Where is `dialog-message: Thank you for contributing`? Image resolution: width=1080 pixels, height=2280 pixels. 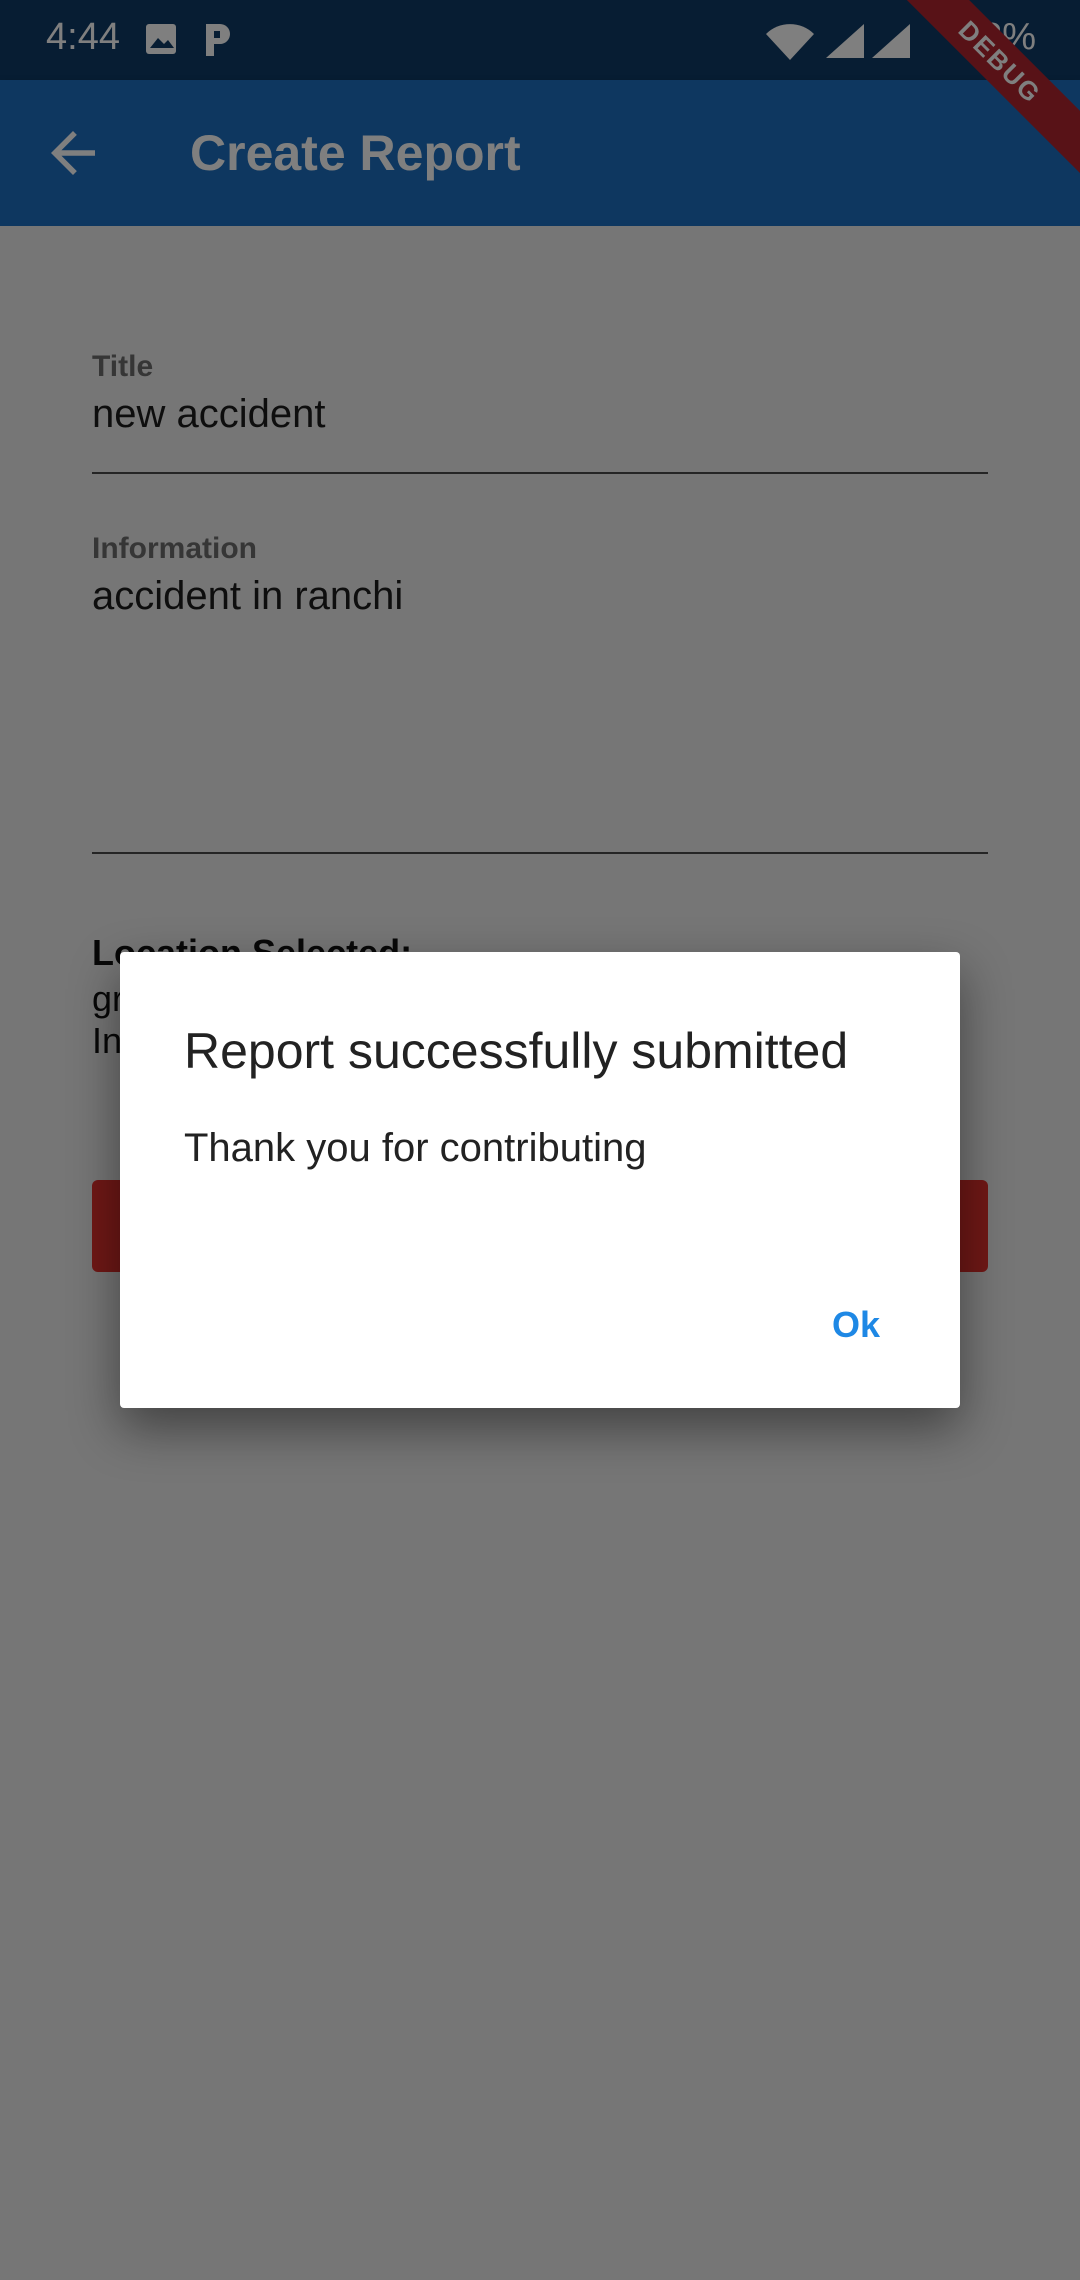
dialog-message: Thank you for contributing is located at coordinates (415, 1148).